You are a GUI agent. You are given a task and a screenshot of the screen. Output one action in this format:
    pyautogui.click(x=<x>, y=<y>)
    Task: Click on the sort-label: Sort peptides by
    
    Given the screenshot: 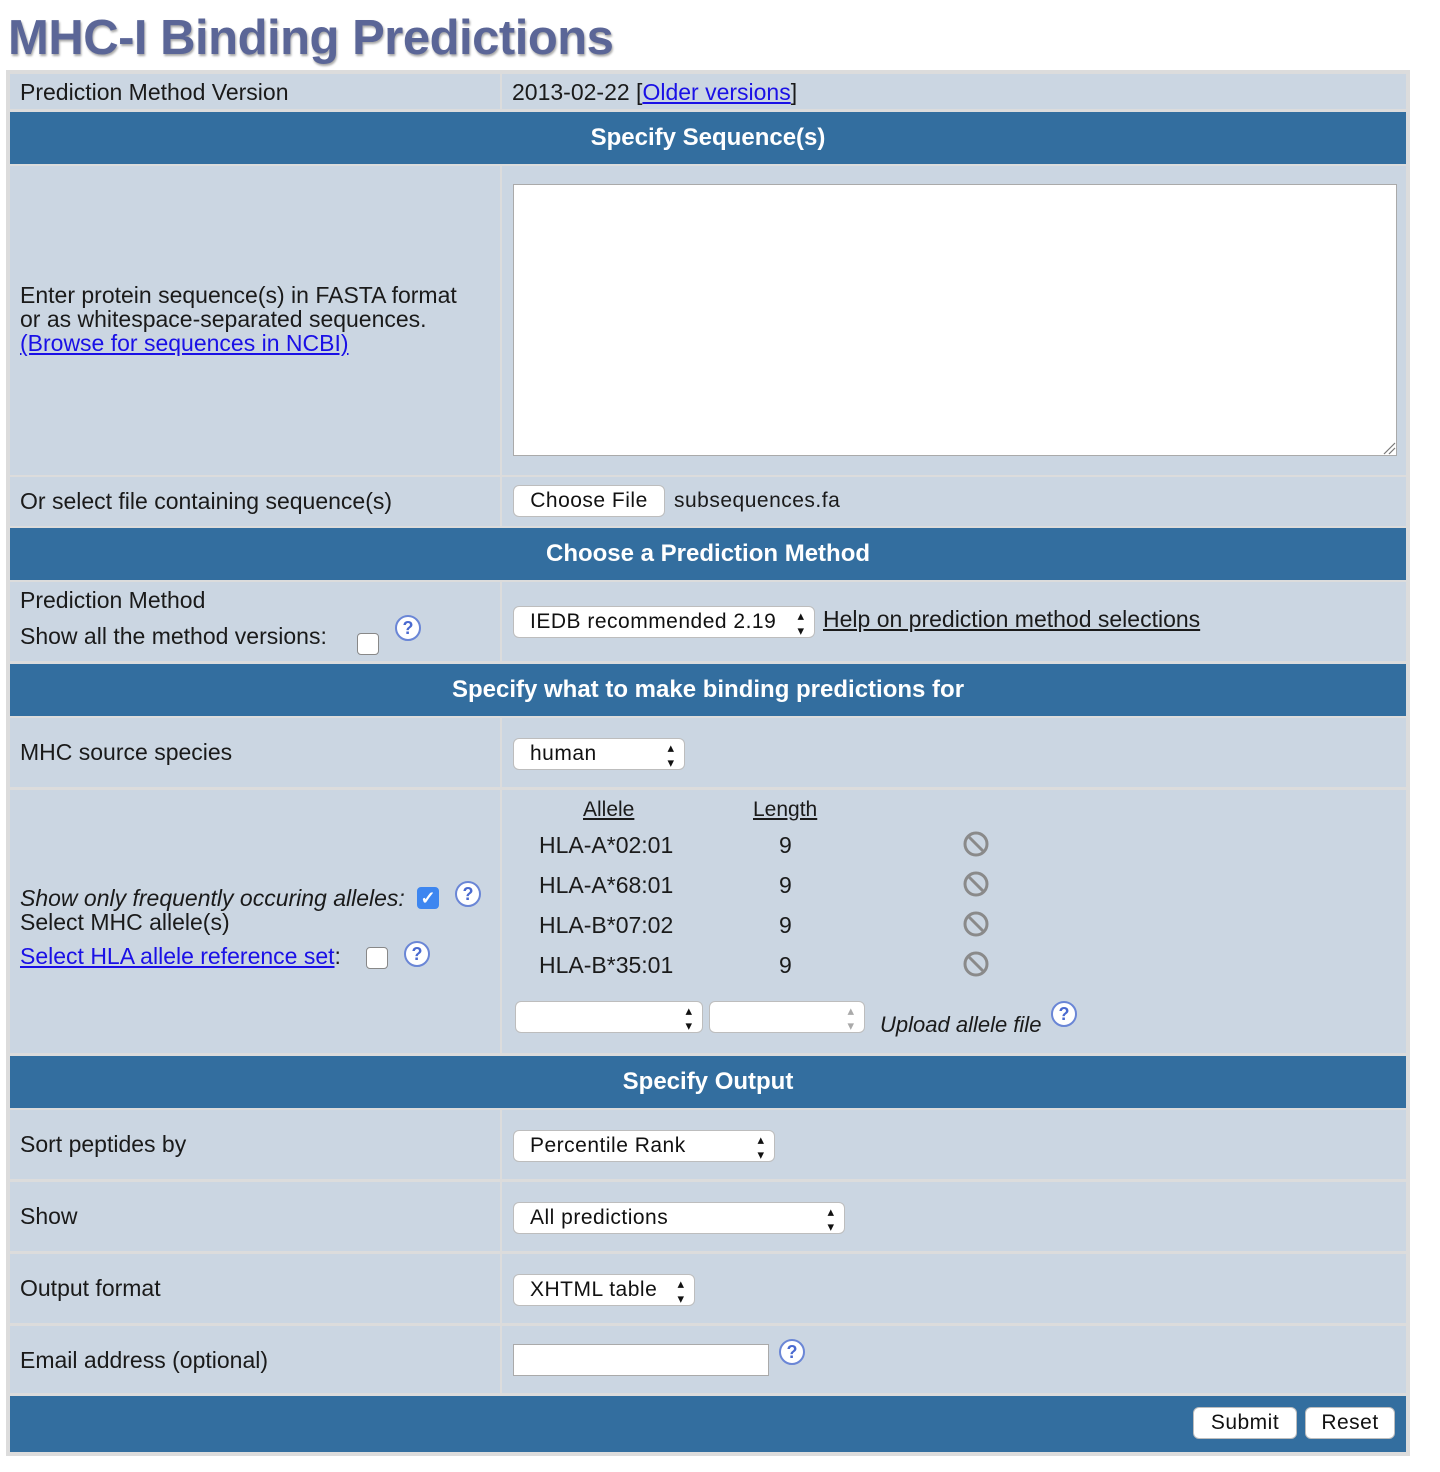 What is the action you would take?
    pyautogui.click(x=103, y=1144)
    